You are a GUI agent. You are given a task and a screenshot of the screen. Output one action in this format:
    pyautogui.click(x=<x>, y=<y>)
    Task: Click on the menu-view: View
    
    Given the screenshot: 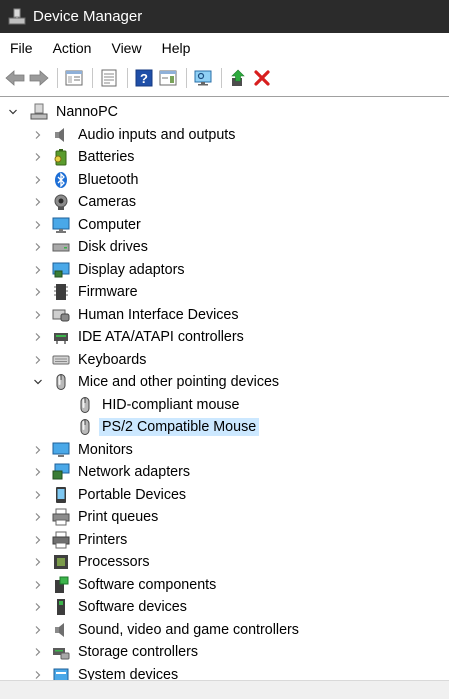 What is the action you would take?
    pyautogui.click(x=126, y=48)
    